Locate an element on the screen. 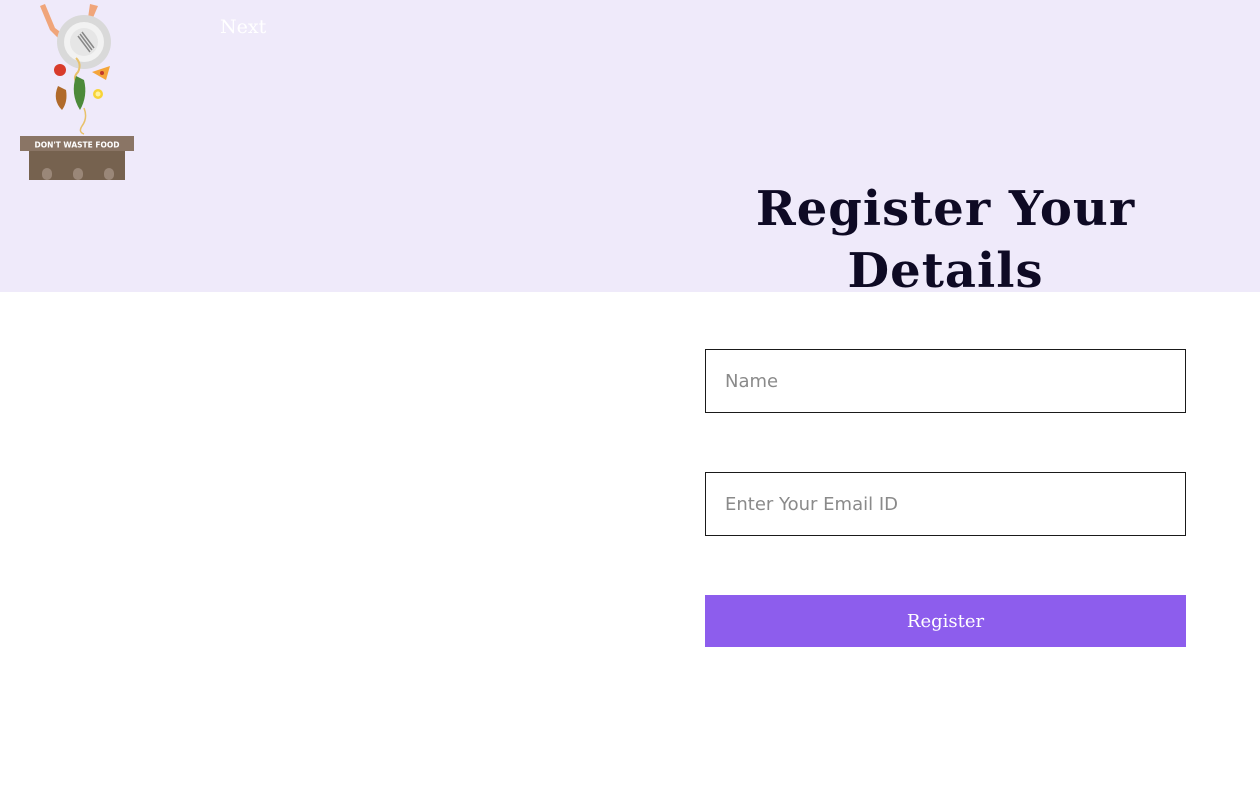 Image resolution: width=1260 pixels, height=800 pixels. email-input is located at coordinates (945, 504).